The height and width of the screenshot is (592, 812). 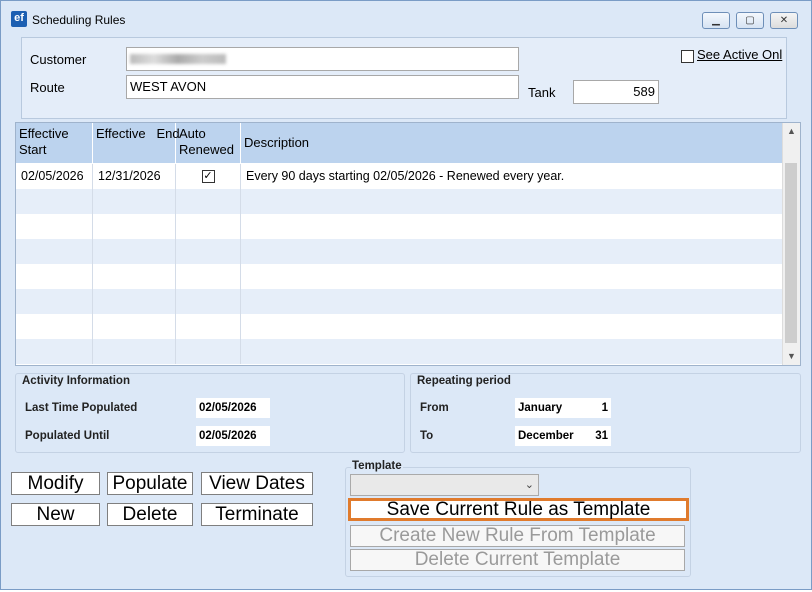 I want to click on customer-field, so click(x=322, y=59).